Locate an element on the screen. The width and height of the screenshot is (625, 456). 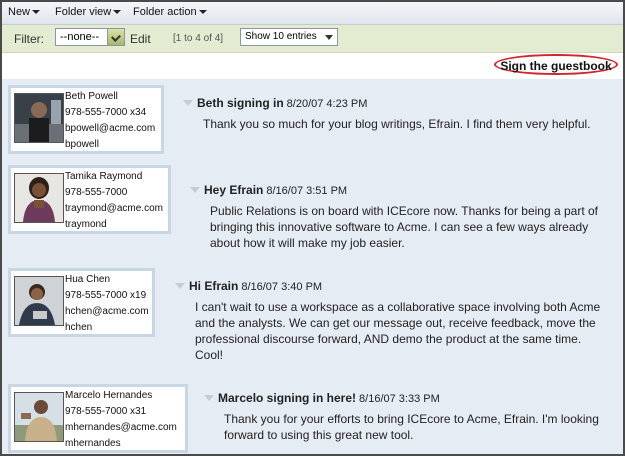
new-menu-label: New is located at coordinates (19, 12).